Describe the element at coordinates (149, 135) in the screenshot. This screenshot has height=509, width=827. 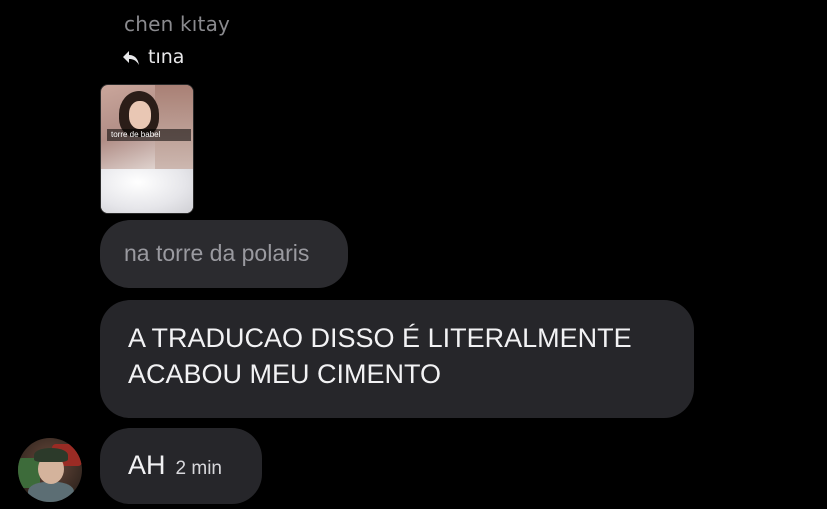
I see `thumbnail-caption: torre de babel` at that location.